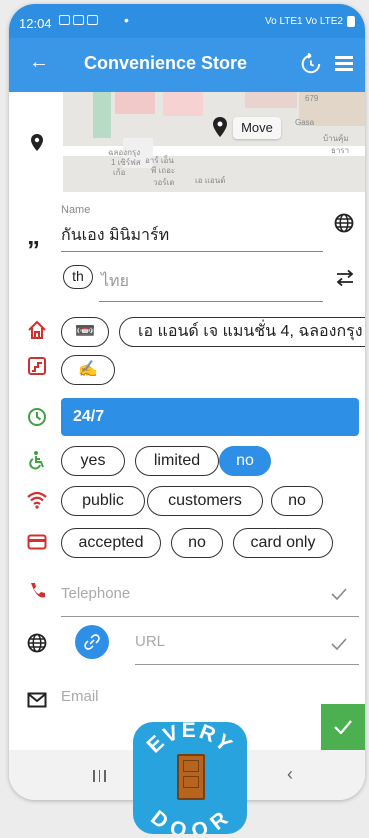 The width and height of the screenshot is (369, 838). Describe the element at coordinates (211, 301) in the screenshot. I see `translated-name-underline` at that location.